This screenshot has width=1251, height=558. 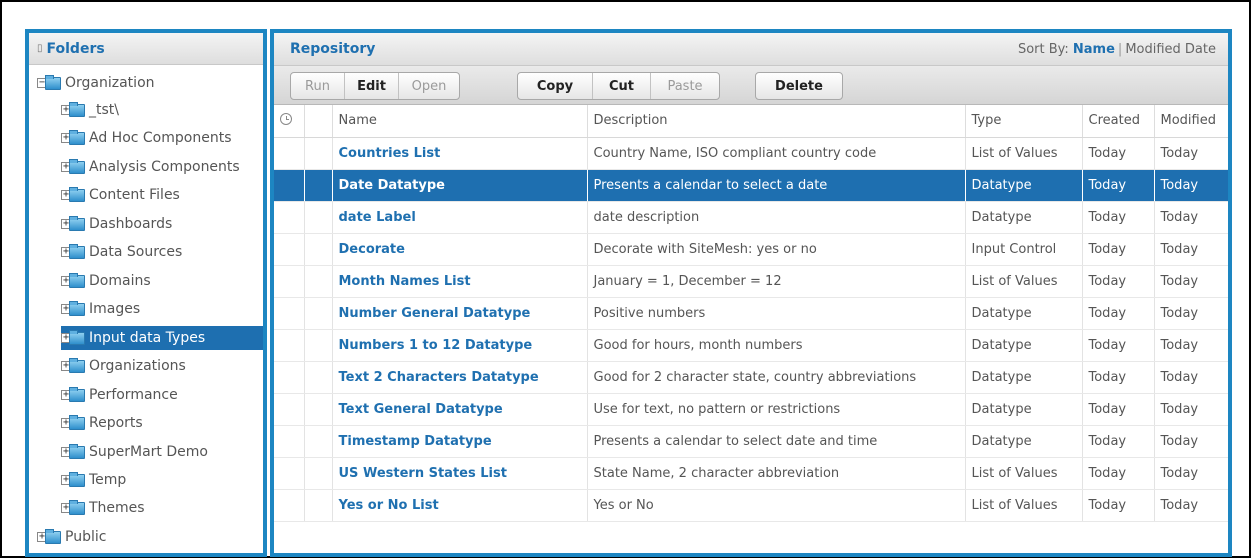 I want to click on folder-label: Images, so click(x=115, y=309).